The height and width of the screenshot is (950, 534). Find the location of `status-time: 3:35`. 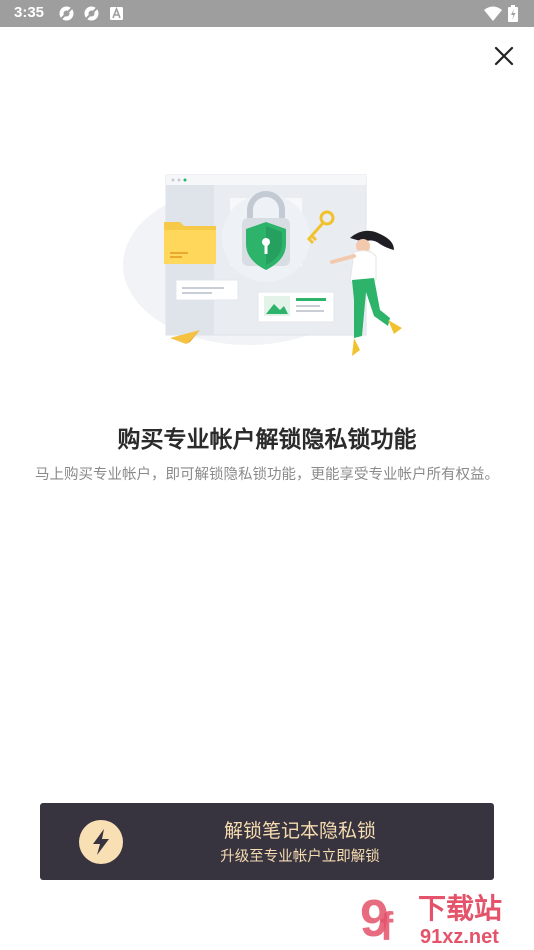

status-time: 3:35 is located at coordinates (29, 12).